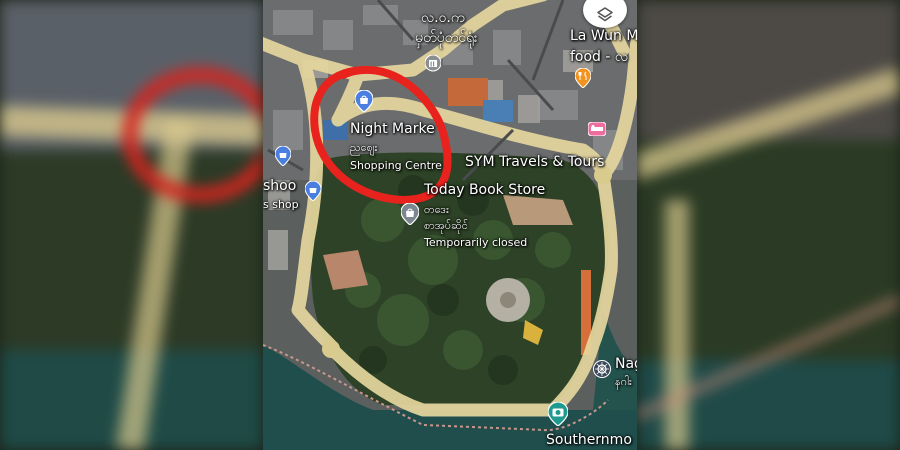 This screenshot has width=900, height=450. Describe the element at coordinates (599, 57) in the screenshot. I see `la-wun-sublabel: food - လ` at that location.